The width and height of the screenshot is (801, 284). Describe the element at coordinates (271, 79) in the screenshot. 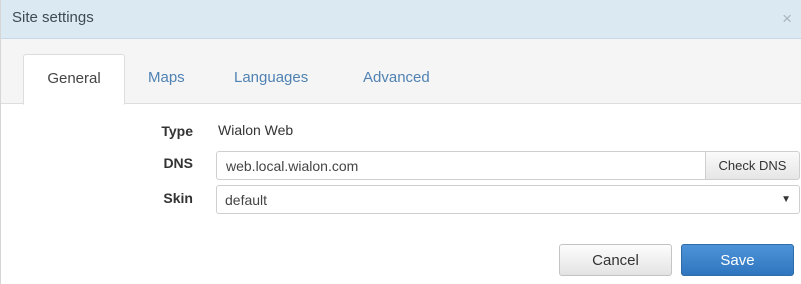

I see `tab-languages: Languages` at that location.